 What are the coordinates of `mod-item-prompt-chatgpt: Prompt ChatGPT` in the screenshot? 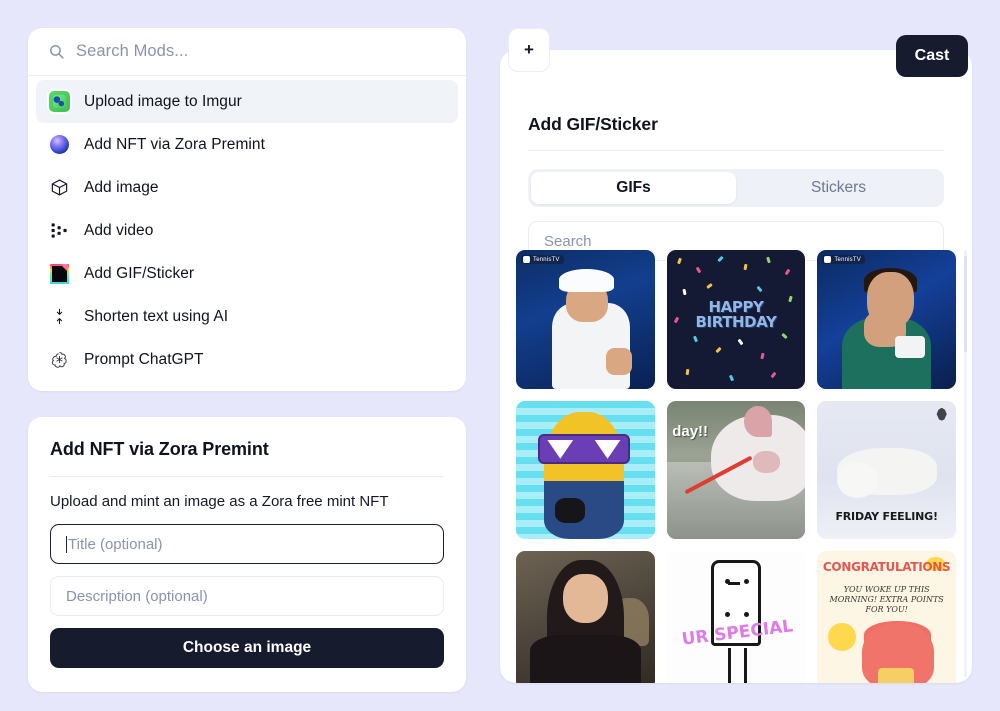 It's located at (247, 359).